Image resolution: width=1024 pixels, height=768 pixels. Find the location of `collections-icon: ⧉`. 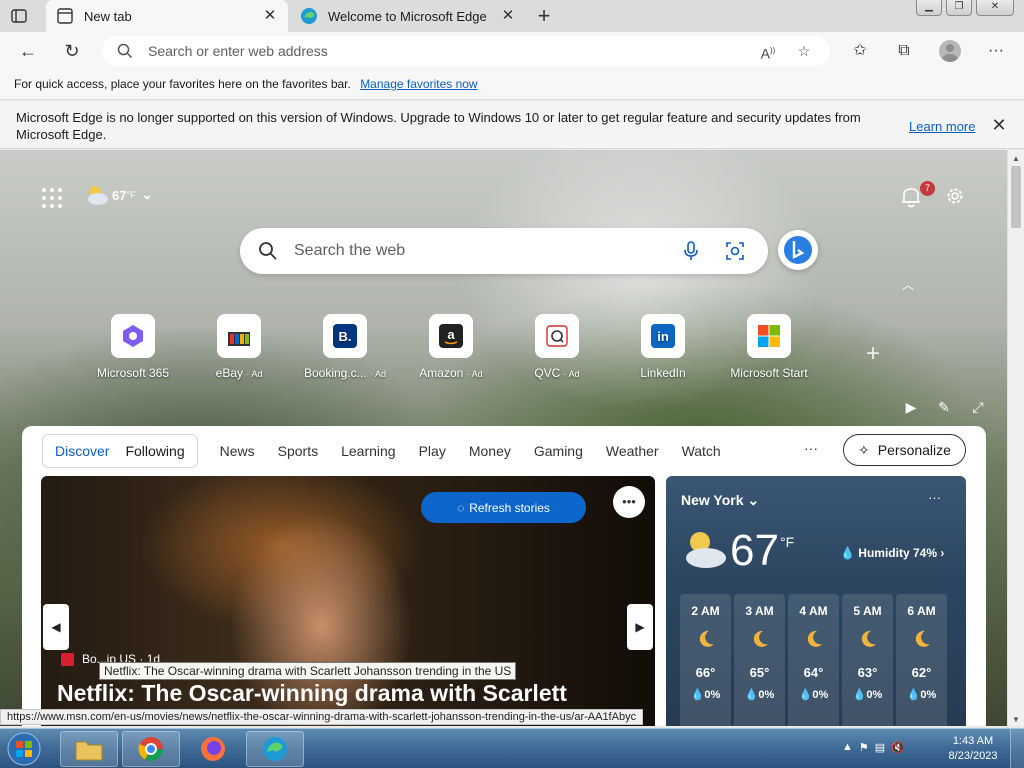

collections-icon: ⧉ is located at coordinates (904, 51).